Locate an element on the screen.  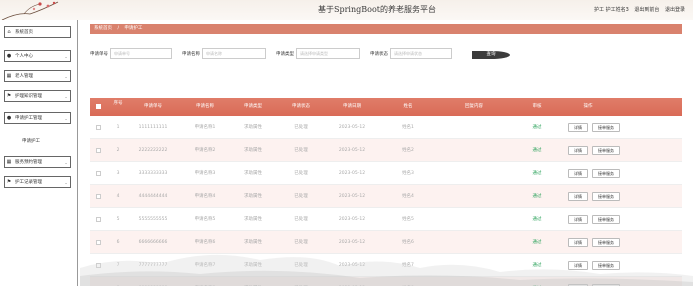
cell-no: 1 is located at coordinates (118, 127).